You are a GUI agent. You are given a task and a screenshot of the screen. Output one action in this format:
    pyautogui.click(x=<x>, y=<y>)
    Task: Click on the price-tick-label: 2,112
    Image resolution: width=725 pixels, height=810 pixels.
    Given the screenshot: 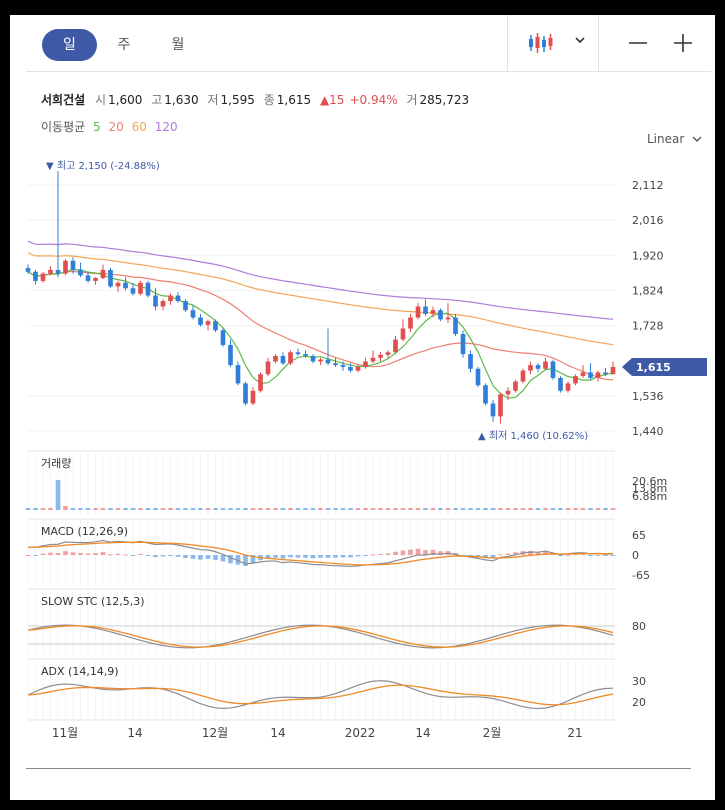 What is the action you would take?
    pyautogui.click(x=648, y=185)
    